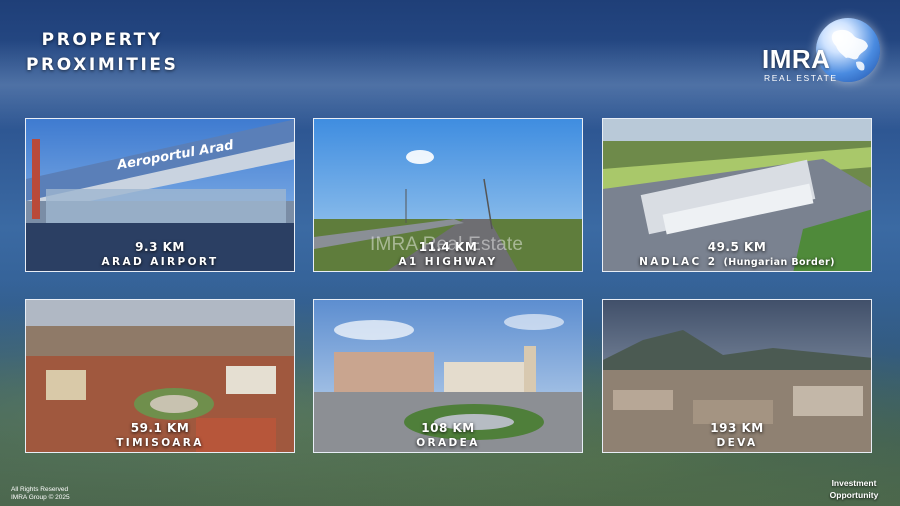 This screenshot has height=506, width=900. What do you see at coordinates (796, 59) in the screenshot?
I see `logo-brand: IMRA` at bounding box center [796, 59].